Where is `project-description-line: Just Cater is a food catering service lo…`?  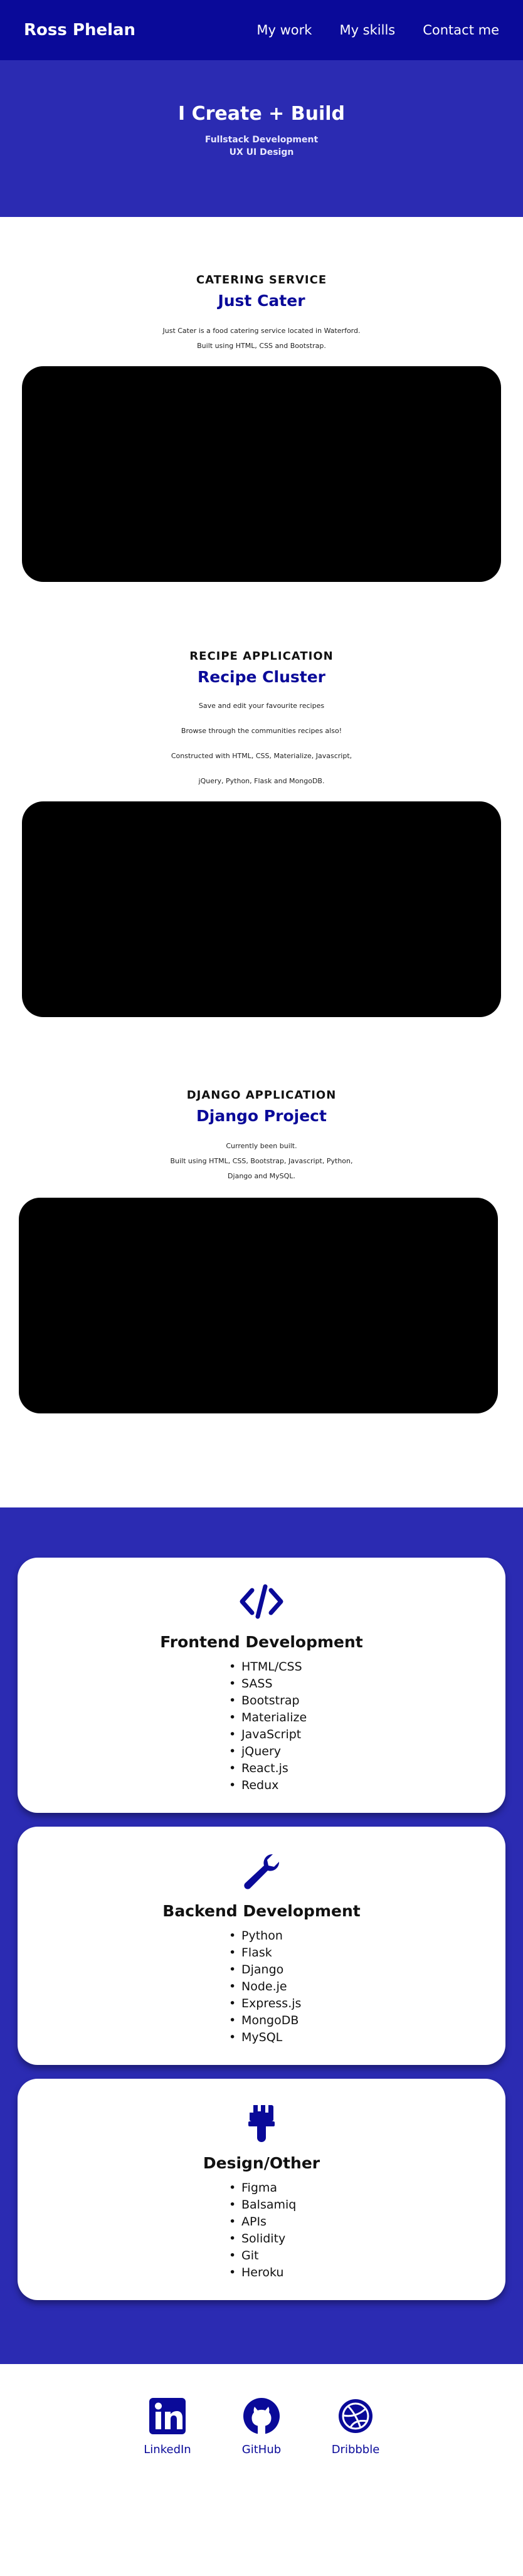 project-description-line: Just Cater is a food catering service lo… is located at coordinates (261, 331).